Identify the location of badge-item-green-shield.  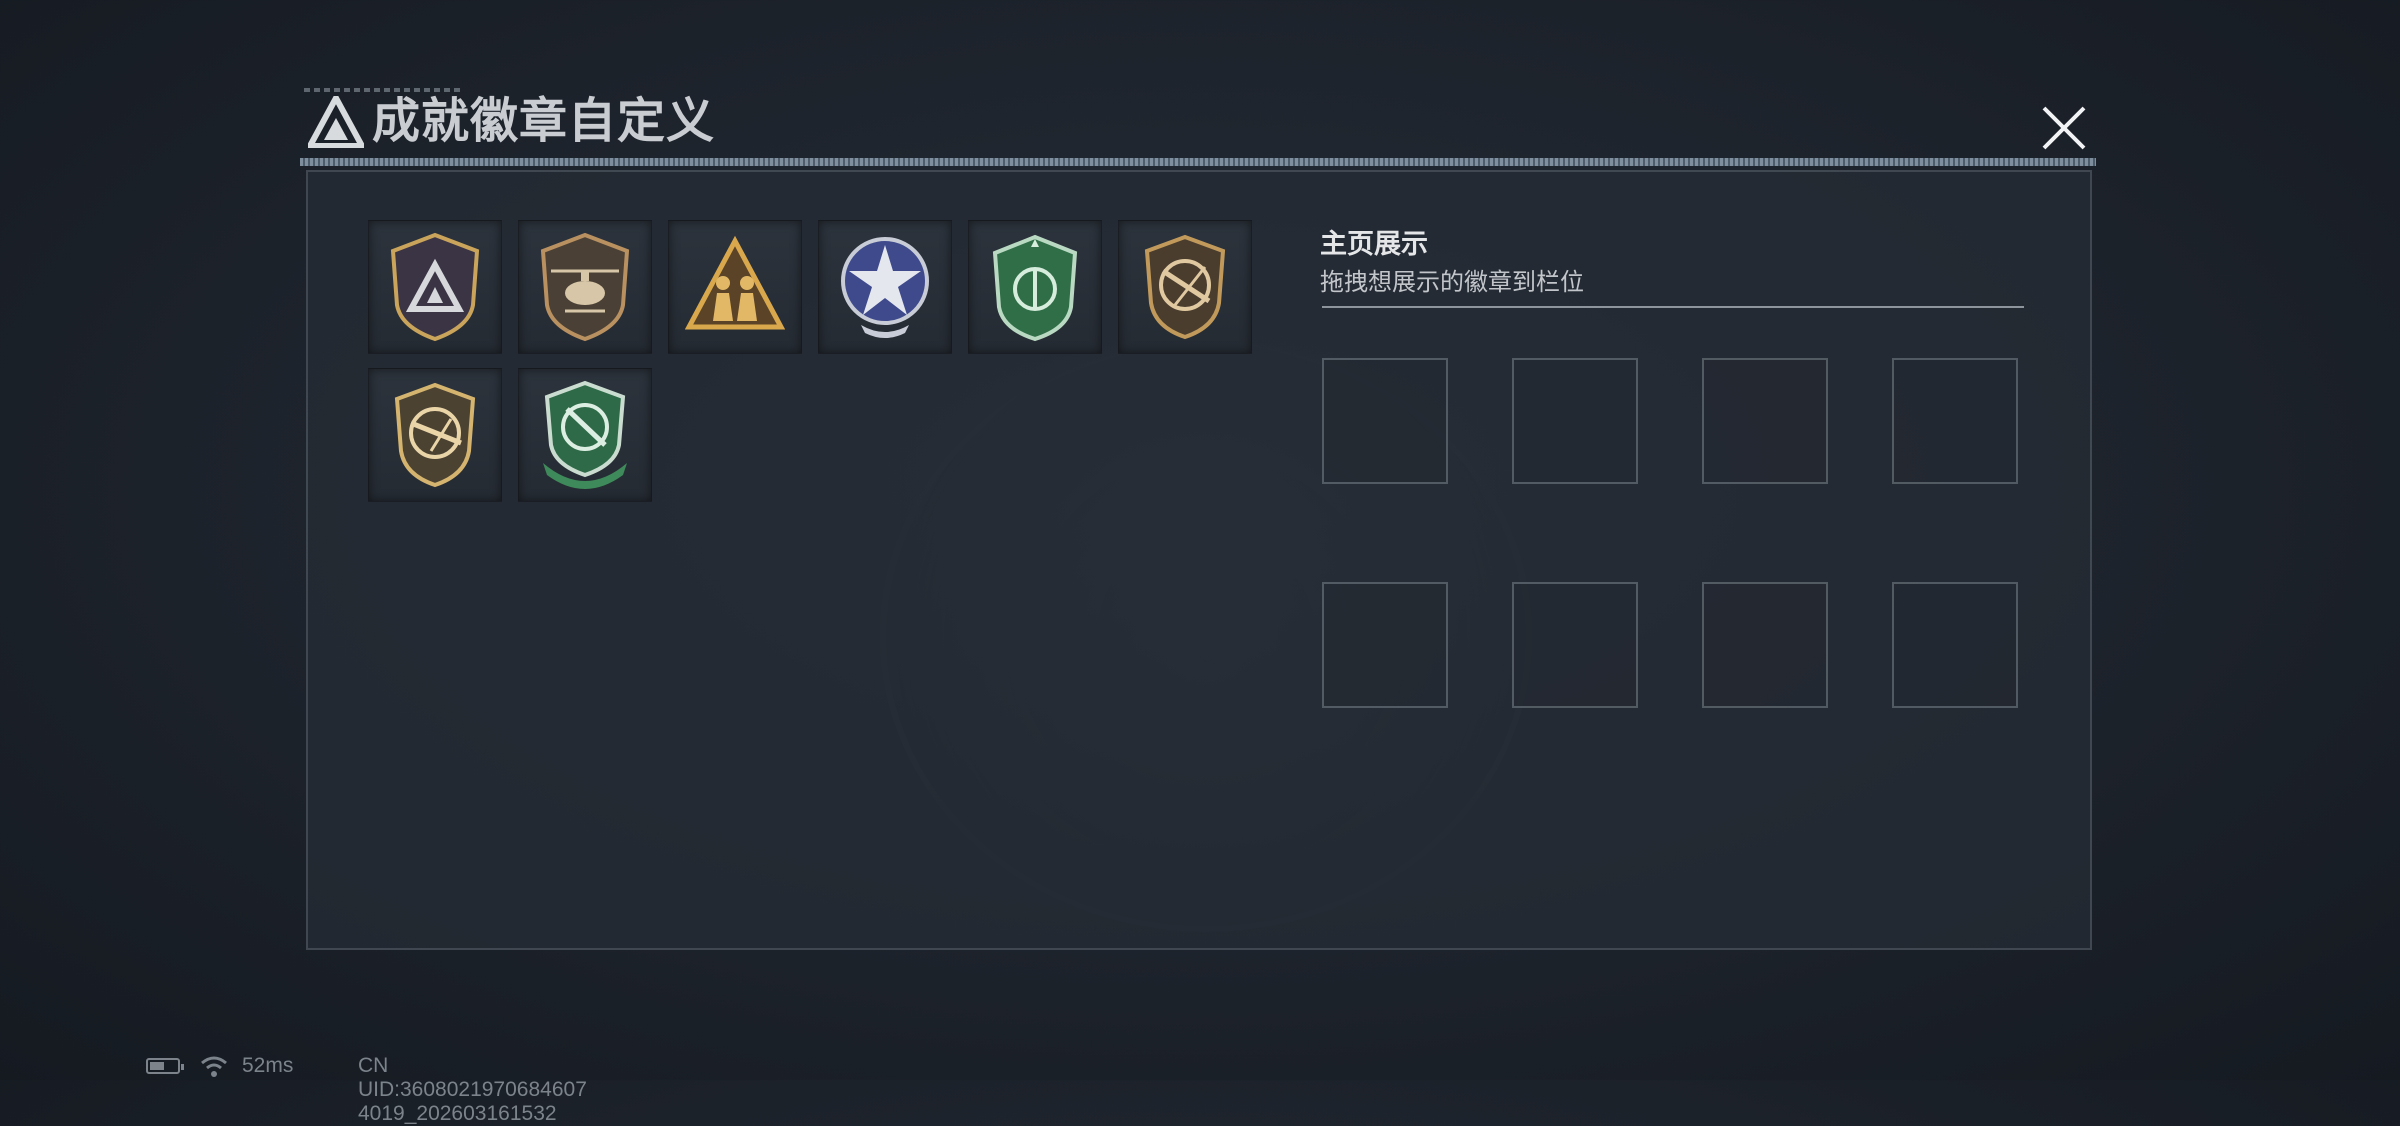
(1035, 287).